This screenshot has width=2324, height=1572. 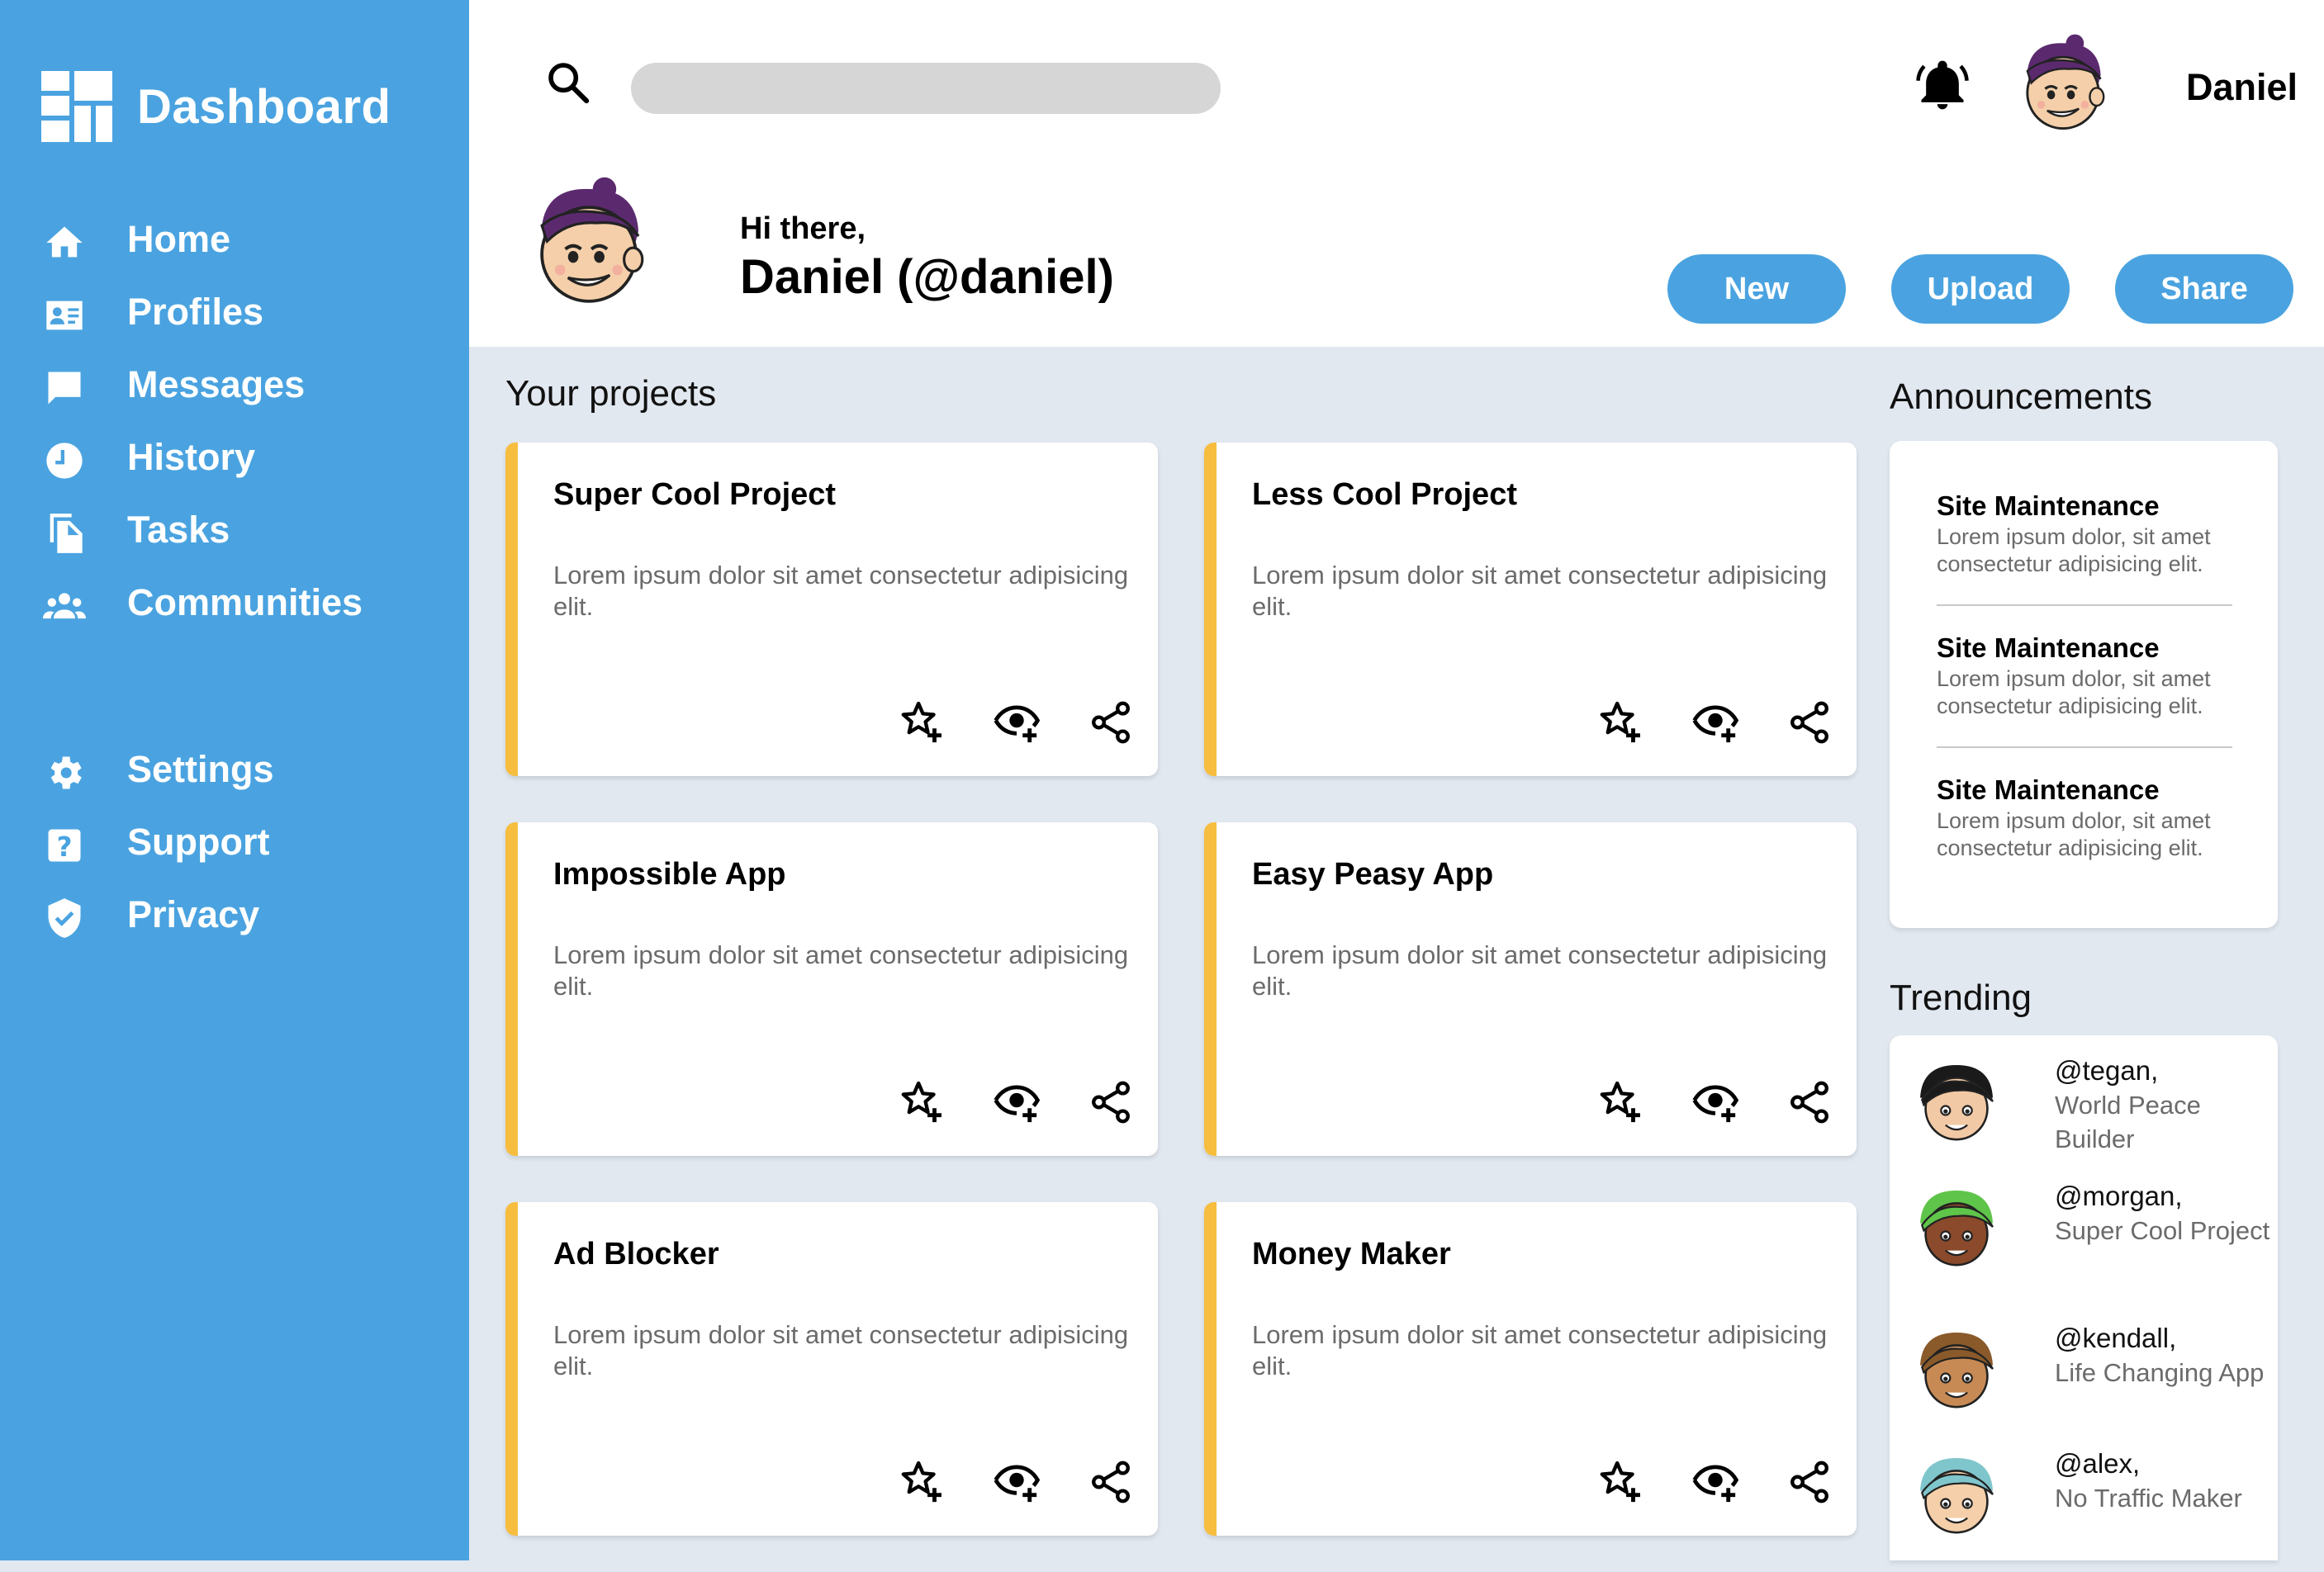 I want to click on sidebar-item-privacy: Privacy, so click(x=234, y=916).